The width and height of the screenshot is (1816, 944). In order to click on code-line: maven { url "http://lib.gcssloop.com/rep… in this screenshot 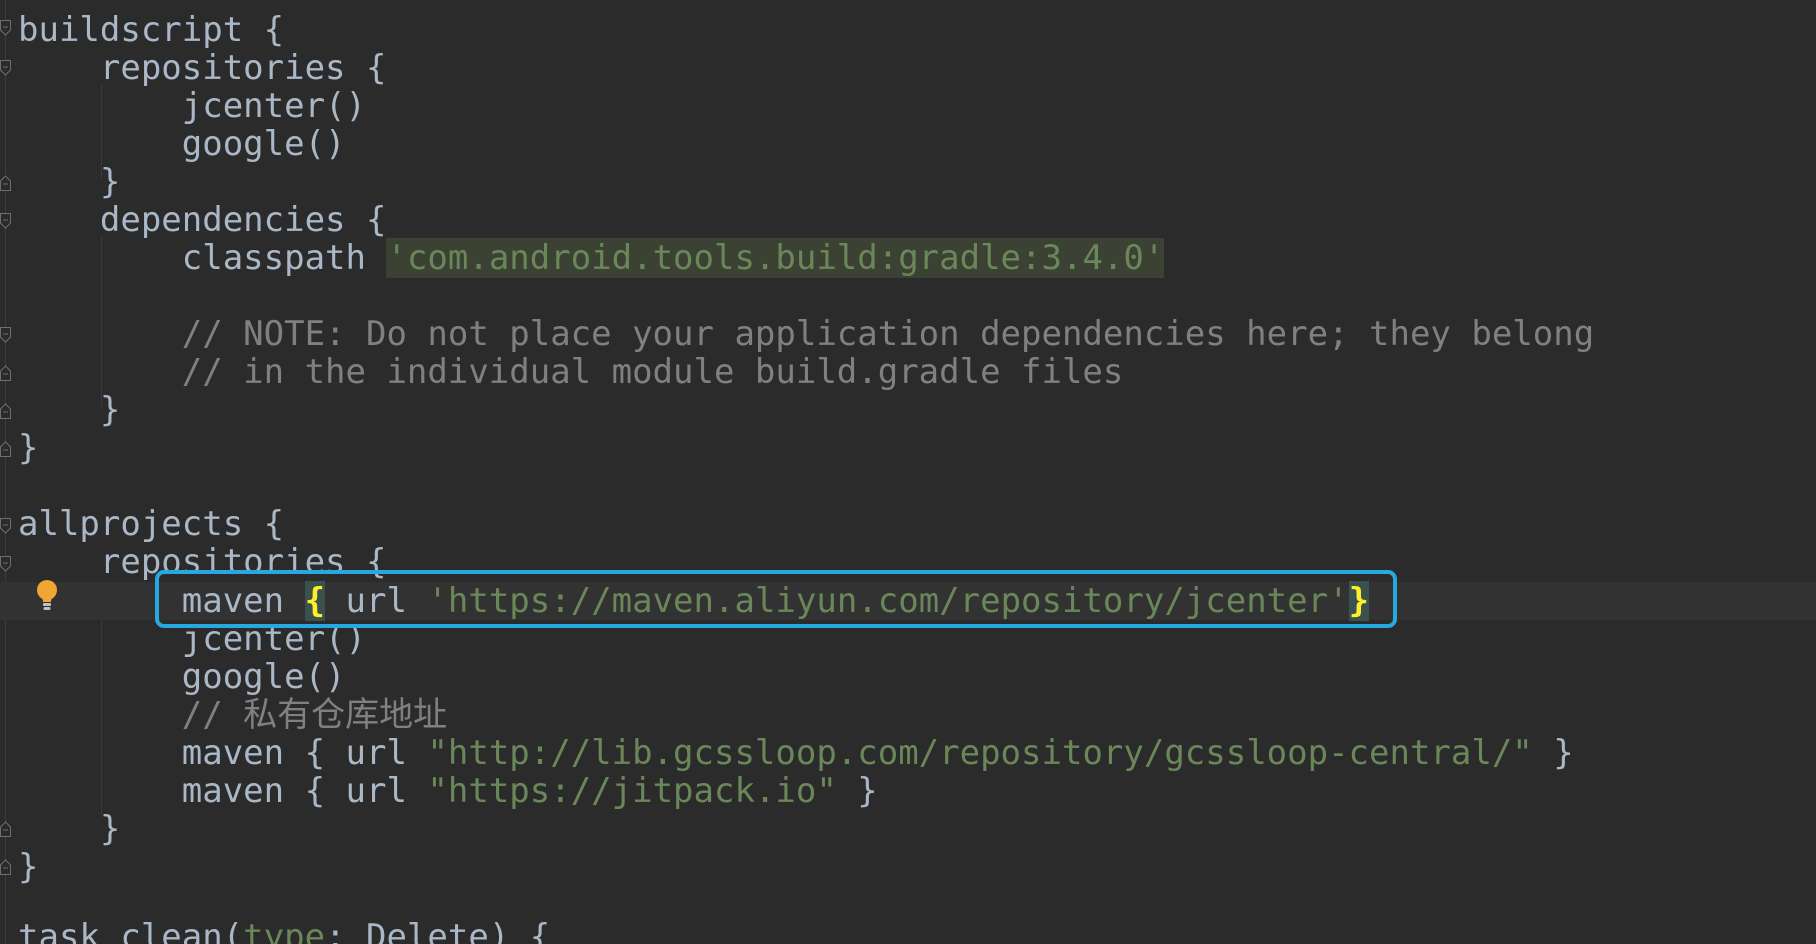, I will do `click(796, 753)`.